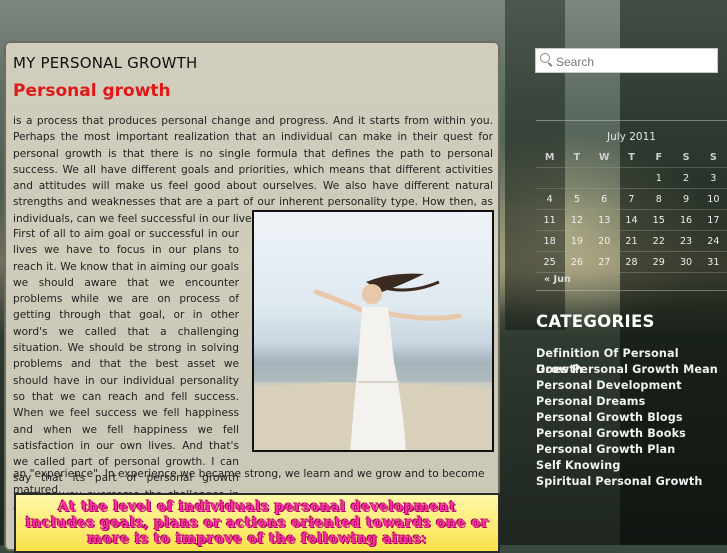 The width and height of the screenshot is (727, 553). What do you see at coordinates (631, 482) in the screenshot?
I see `category-link: Spiritual Personal Growth` at bounding box center [631, 482].